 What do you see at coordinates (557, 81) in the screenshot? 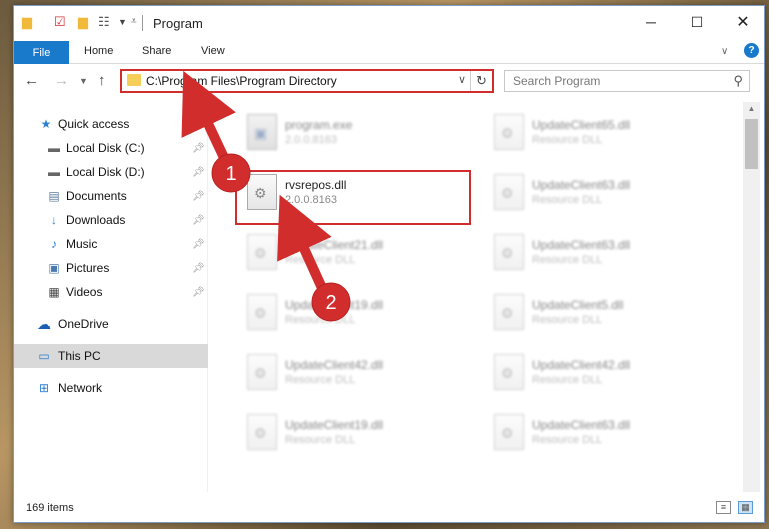
I see `search-placeholder: Search Program` at bounding box center [557, 81].